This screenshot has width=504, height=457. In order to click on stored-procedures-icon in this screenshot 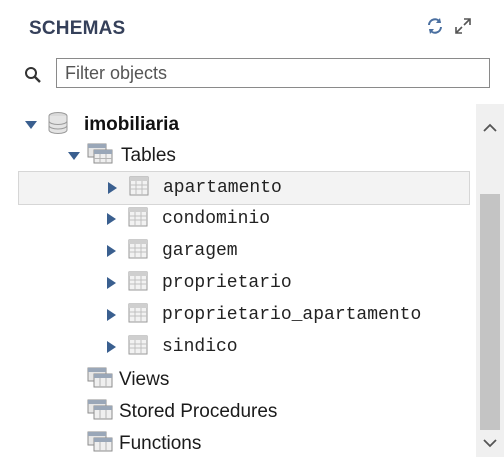, I will do `click(100, 412)`.